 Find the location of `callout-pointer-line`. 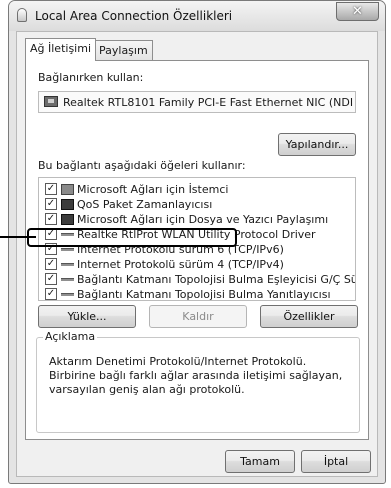

callout-pointer-line is located at coordinates (18, 237).